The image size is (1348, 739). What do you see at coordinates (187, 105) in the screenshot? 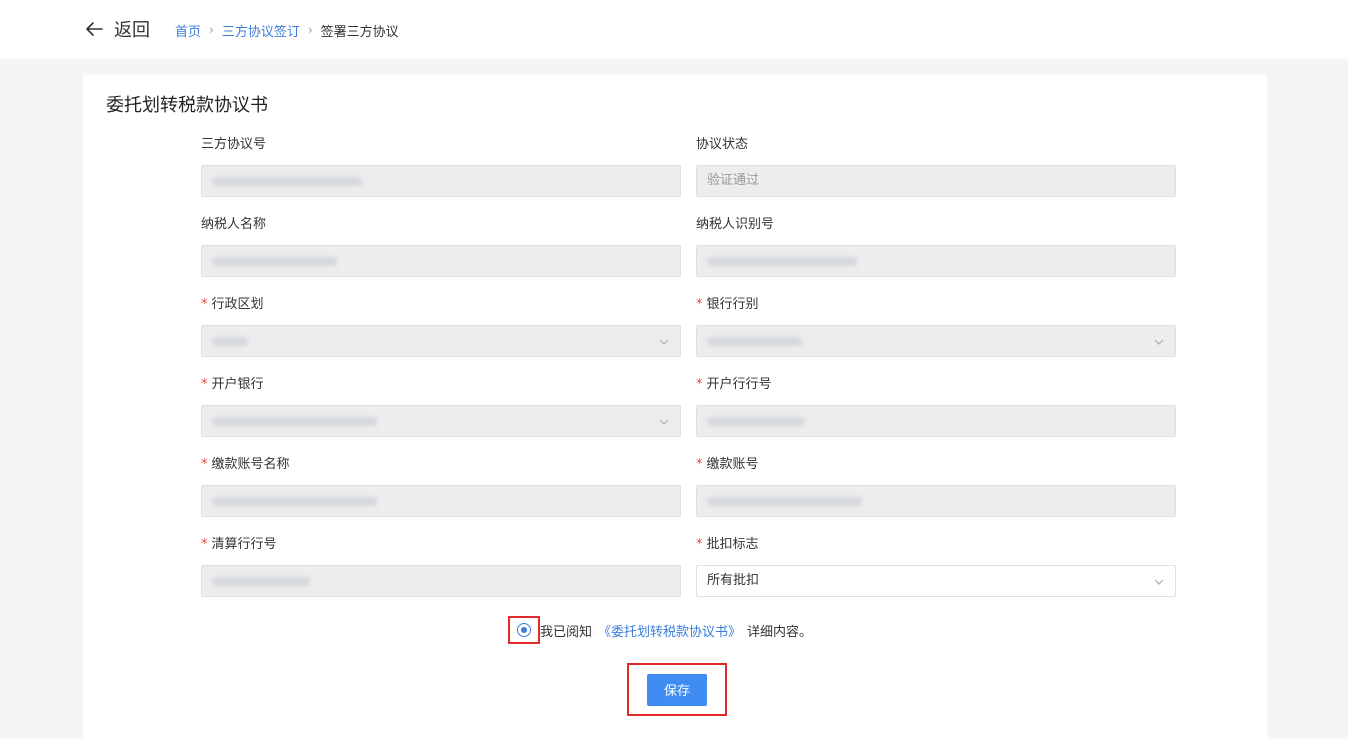
I see `page-title: 委托划转税款协议书` at bounding box center [187, 105].